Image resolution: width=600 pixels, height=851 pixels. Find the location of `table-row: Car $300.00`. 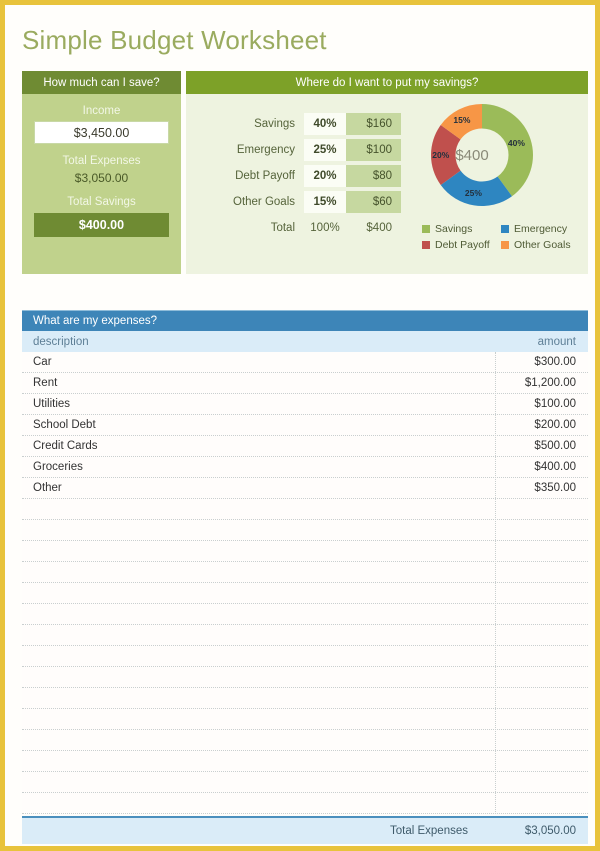

table-row: Car $300.00 is located at coordinates (305, 362).